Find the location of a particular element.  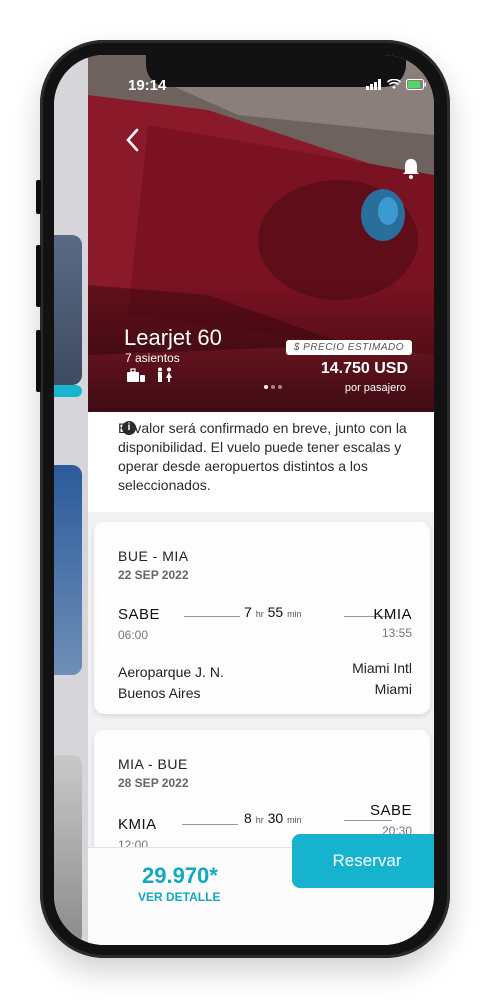

restroom-icon is located at coordinates (165, 374).